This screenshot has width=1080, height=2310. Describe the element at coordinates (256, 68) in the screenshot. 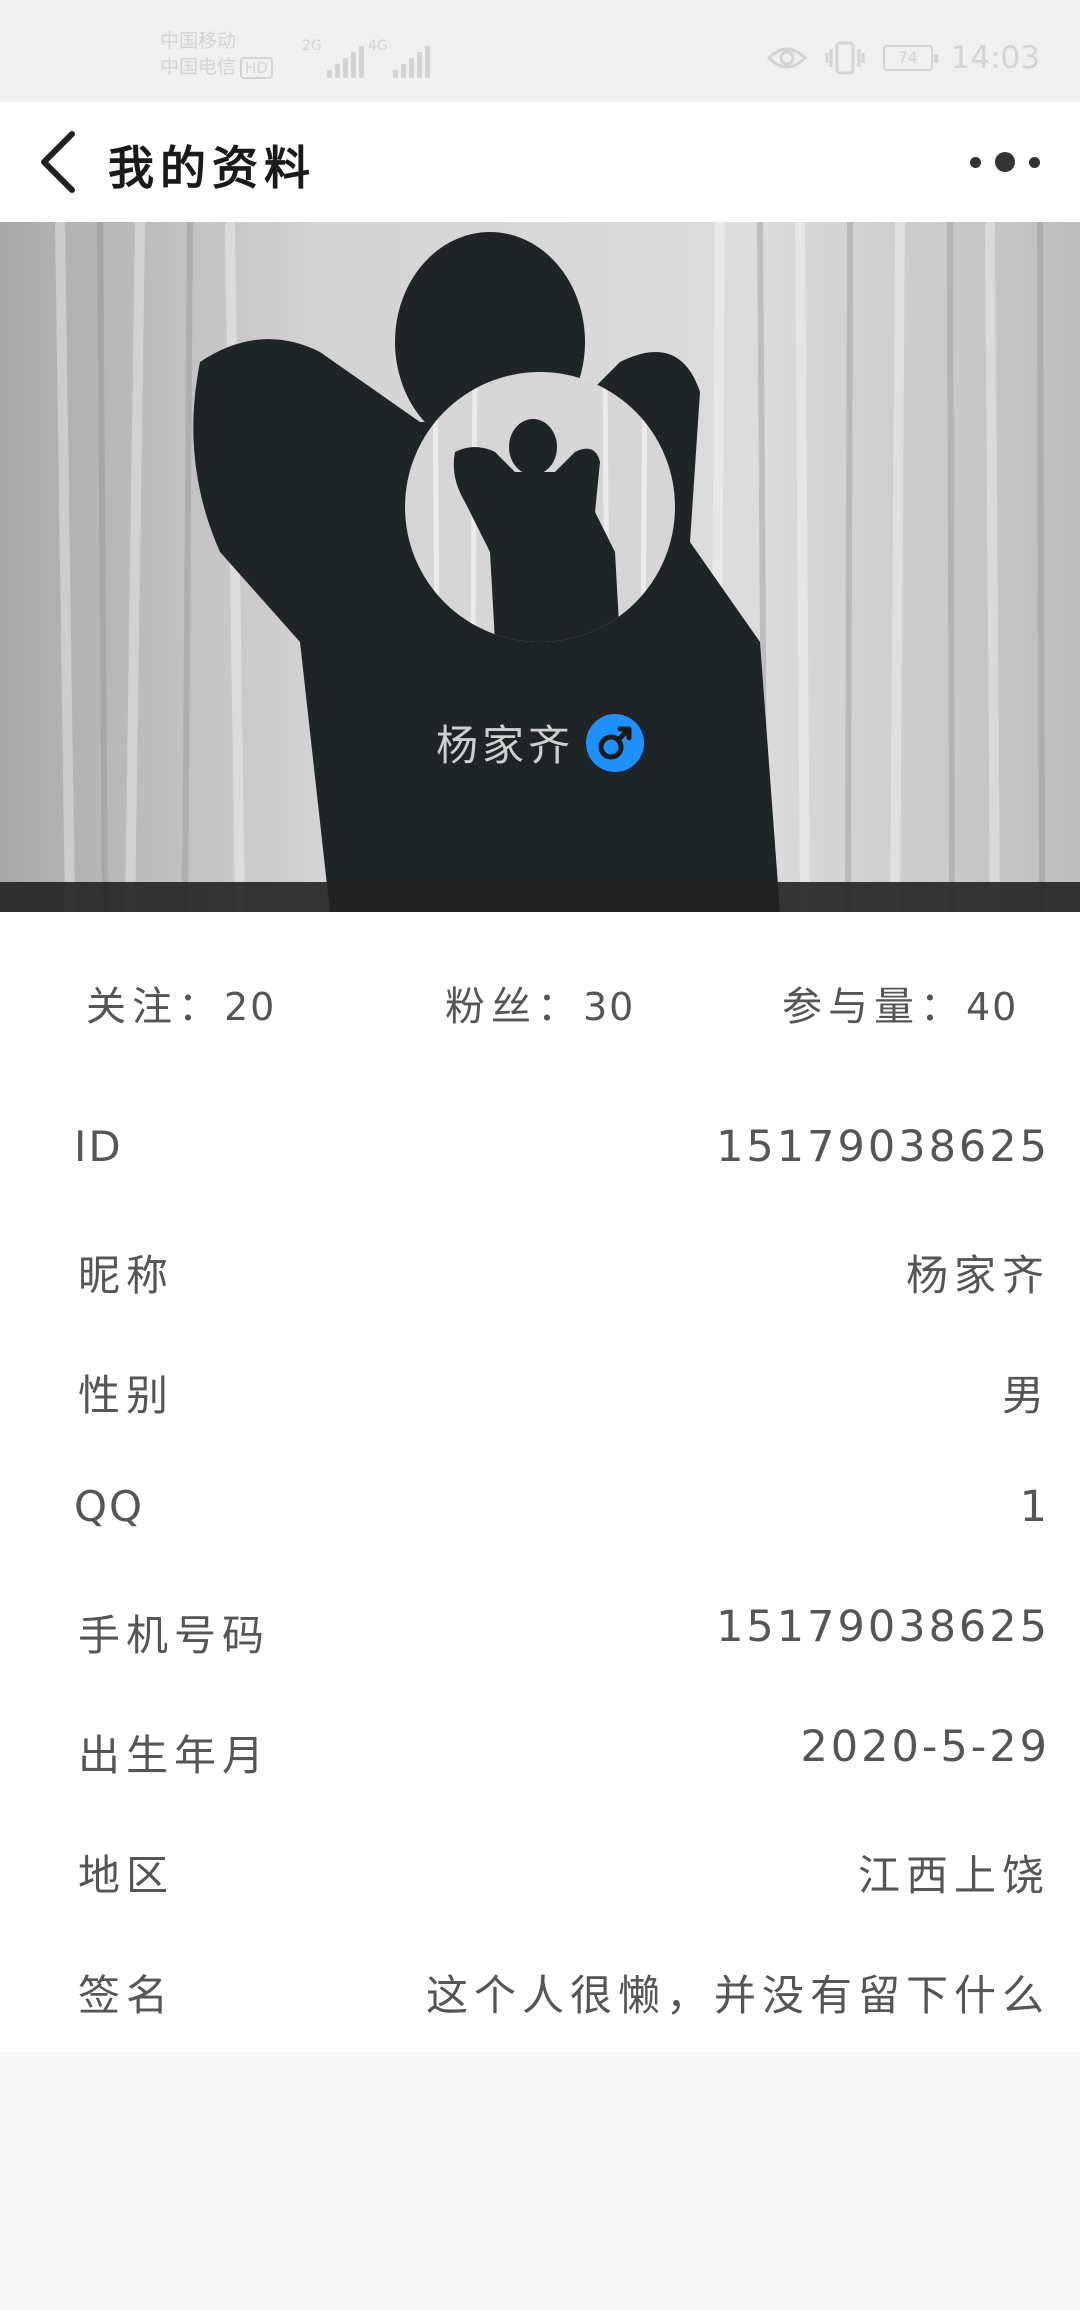

I see `hd-badge: HD` at that location.